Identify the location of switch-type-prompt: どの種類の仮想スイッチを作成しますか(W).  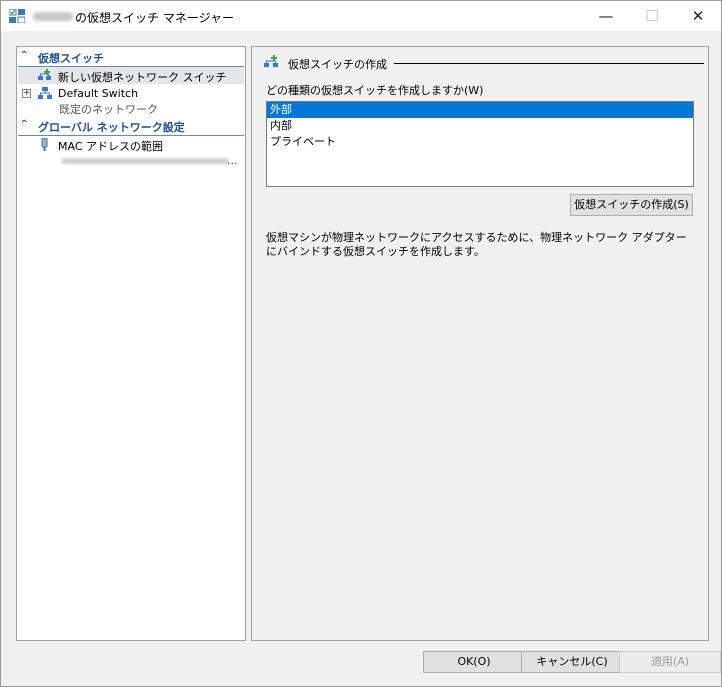
(375, 90).